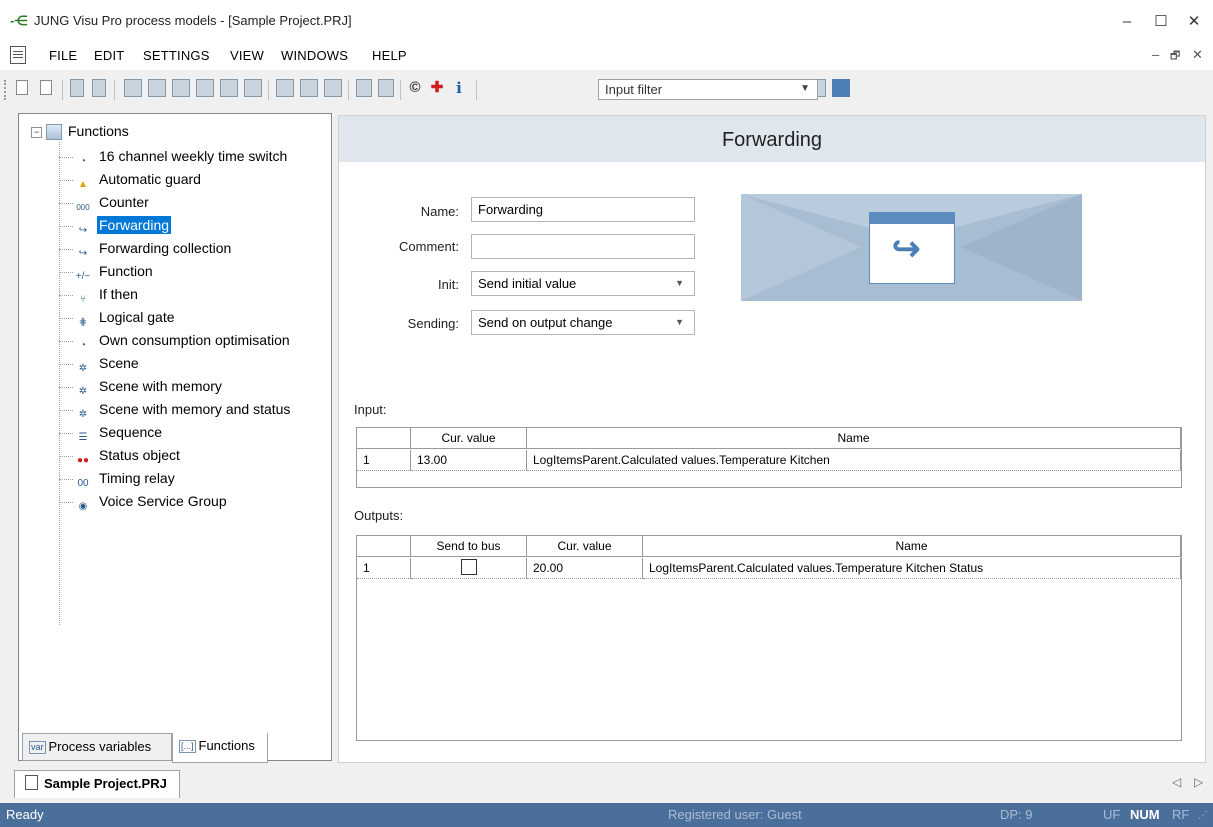 The image size is (1213, 827). I want to click on edit-variable-icon, so click(181, 88).